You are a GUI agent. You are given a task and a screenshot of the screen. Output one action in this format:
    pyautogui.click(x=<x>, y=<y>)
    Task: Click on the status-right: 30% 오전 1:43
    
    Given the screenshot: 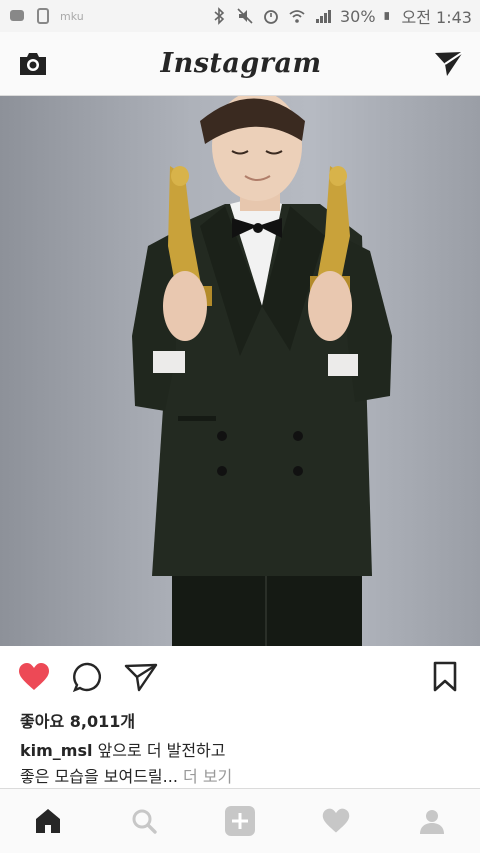 What is the action you would take?
    pyautogui.click(x=341, y=16)
    